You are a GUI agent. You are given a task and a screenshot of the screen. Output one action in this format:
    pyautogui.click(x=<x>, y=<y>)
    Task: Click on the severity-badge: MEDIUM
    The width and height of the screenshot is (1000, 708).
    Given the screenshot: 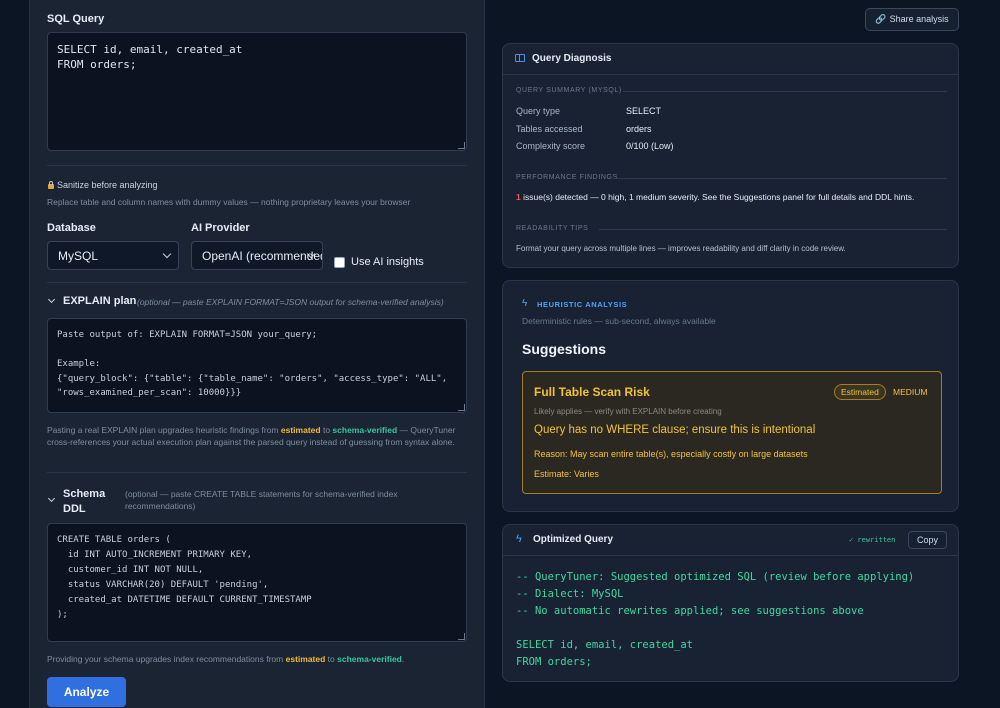 What is the action you would take?
    pyautogui.click(x=910, y=392)
    